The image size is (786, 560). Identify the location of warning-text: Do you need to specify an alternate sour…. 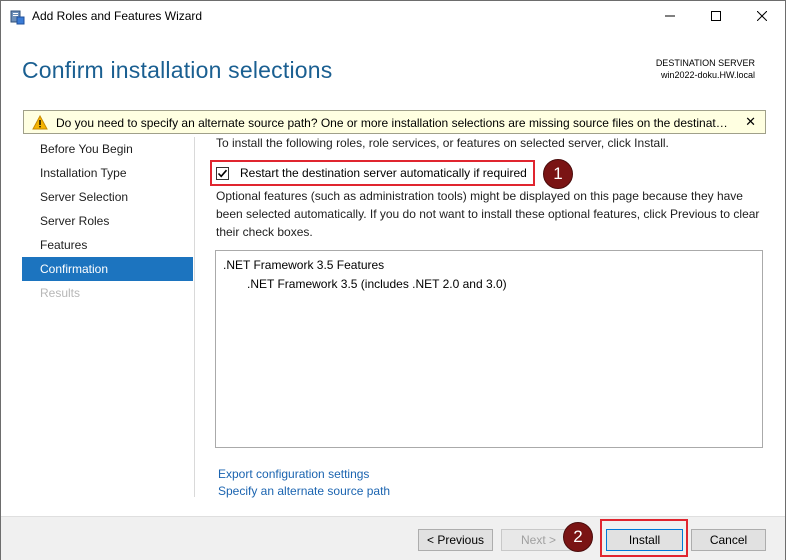
(392, 123).